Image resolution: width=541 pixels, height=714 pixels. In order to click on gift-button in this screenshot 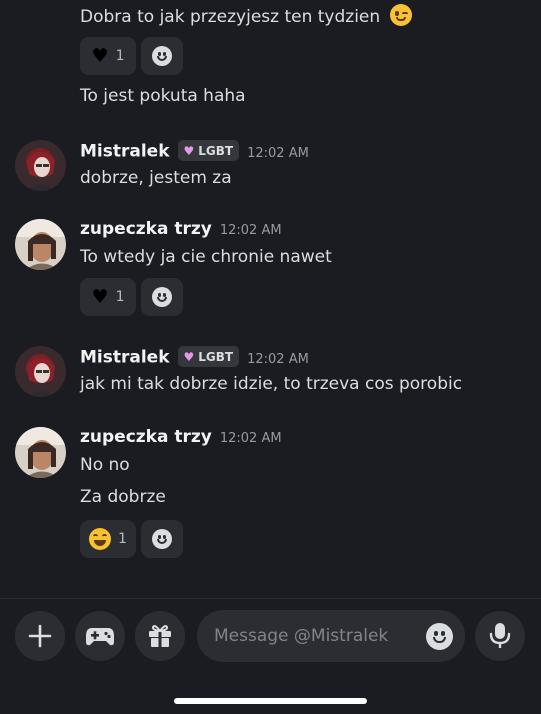, I will do `click(160, 636)`.